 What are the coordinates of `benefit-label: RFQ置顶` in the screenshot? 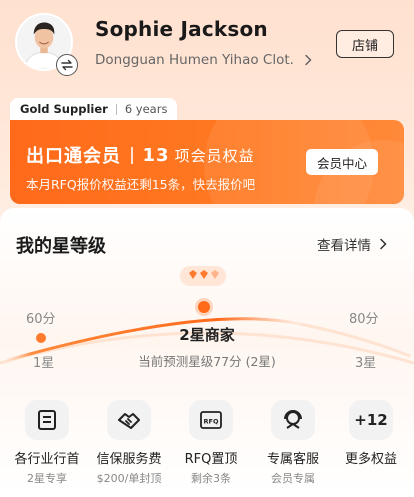 It's located at (211, 459).